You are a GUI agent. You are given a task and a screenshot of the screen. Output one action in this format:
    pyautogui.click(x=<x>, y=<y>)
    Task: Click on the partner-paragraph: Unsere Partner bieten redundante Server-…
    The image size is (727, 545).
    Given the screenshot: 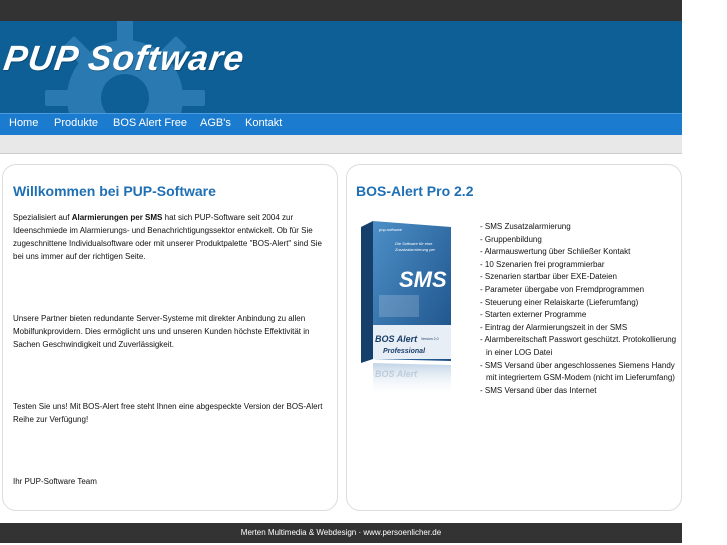 What is the action you would take?
    pyautogui.click(x=161, y=331)
    